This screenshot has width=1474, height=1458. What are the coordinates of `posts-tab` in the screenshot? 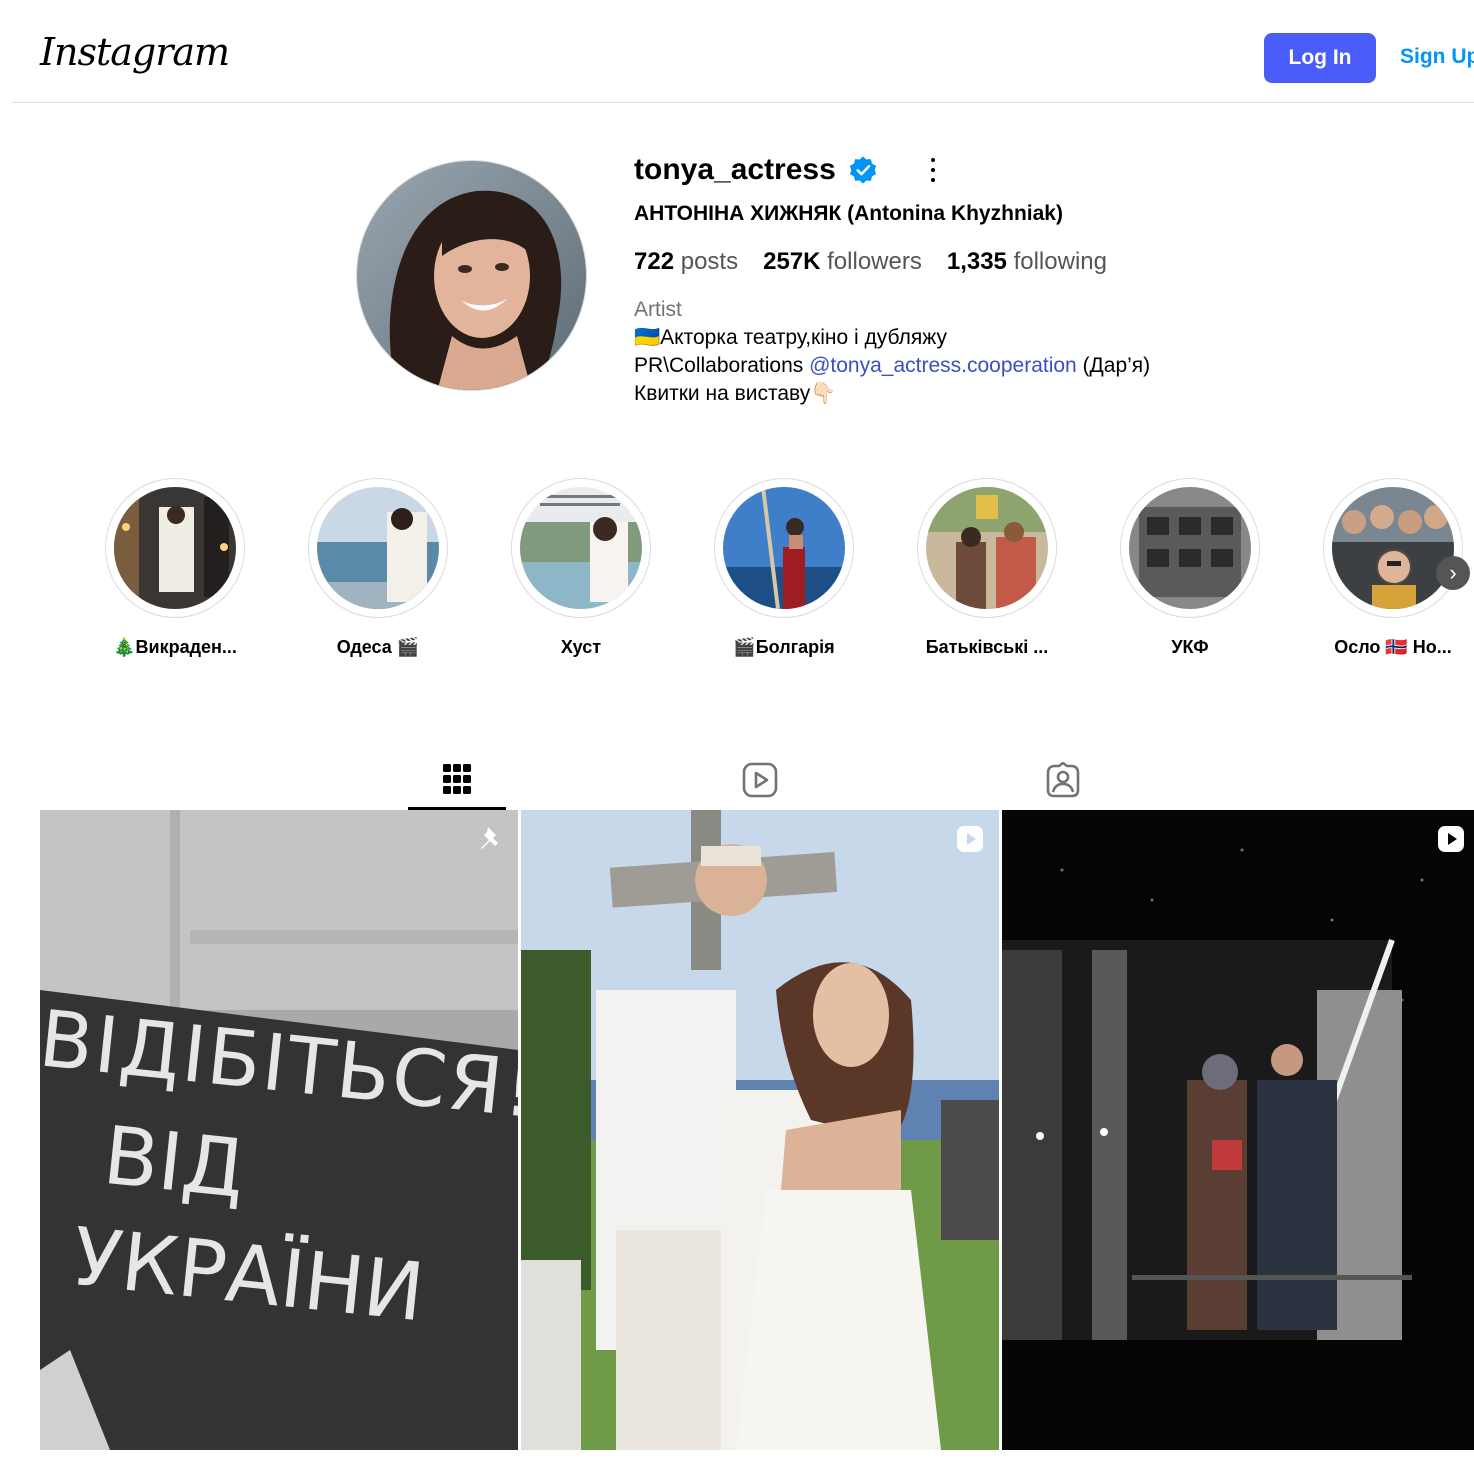 It's located at (457, 780).